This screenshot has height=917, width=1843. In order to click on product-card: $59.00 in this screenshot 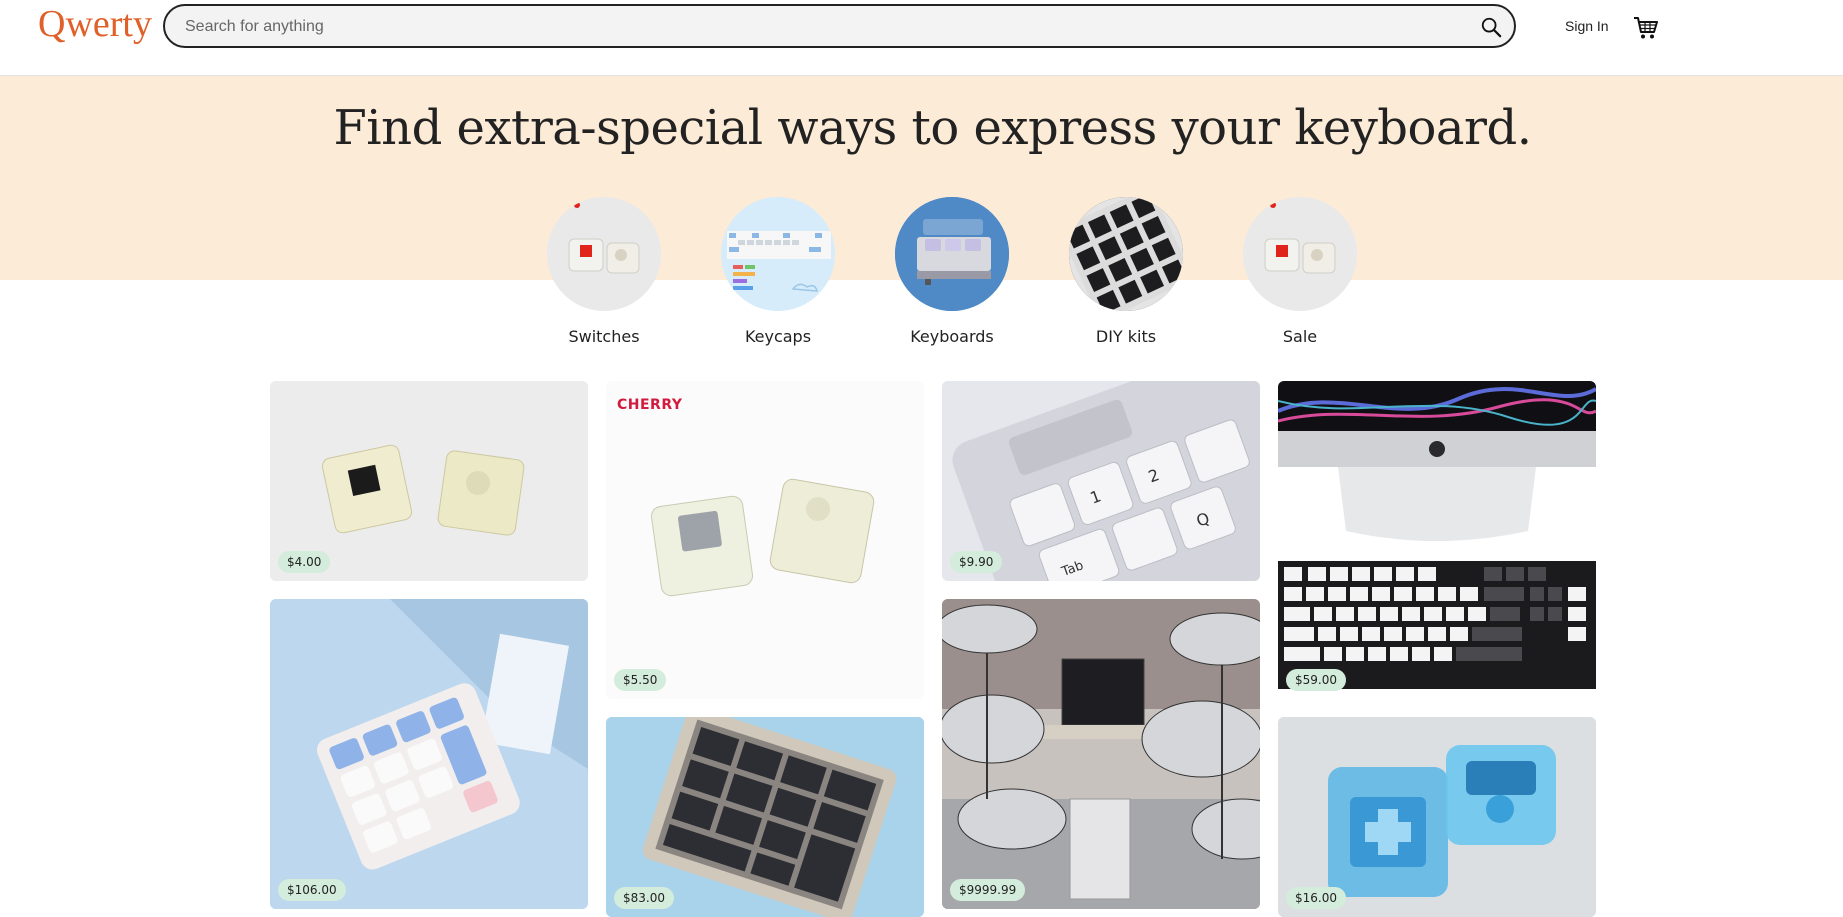, I will do `click(1437, 540)`.